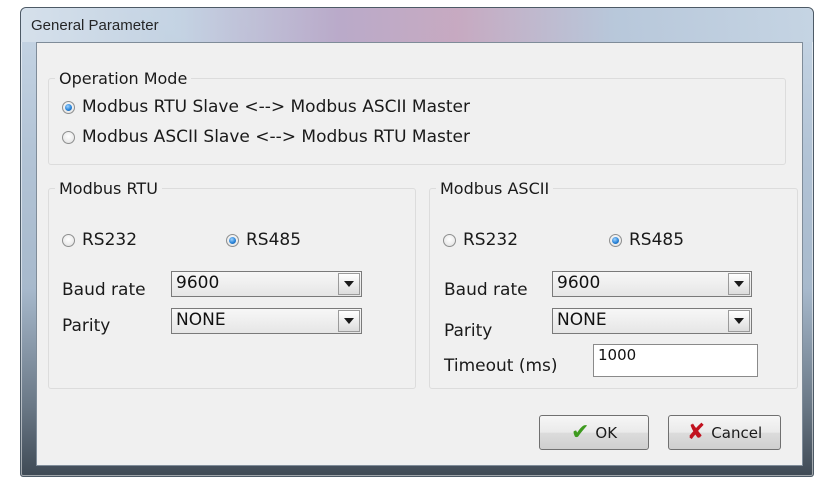 Image resolution: width=818 pixels, height=479 pixels. I want to click on rtu-rs232-label: RS232, so click(110, 240).